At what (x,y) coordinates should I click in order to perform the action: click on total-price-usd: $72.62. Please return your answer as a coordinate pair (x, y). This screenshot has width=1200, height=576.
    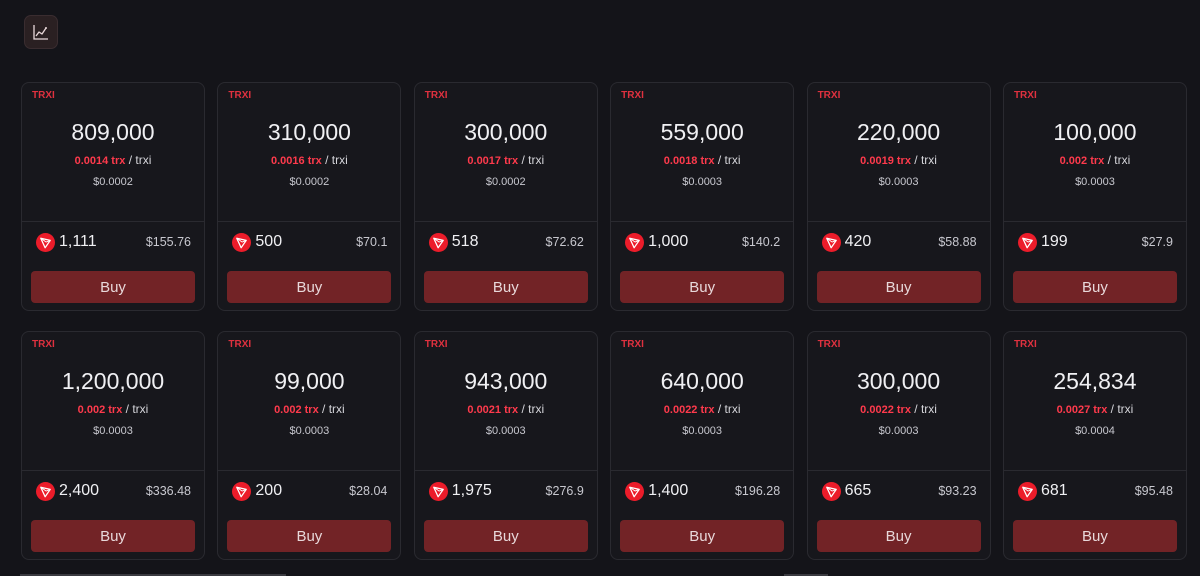
    Looking at the image, I should click on (564, 242).